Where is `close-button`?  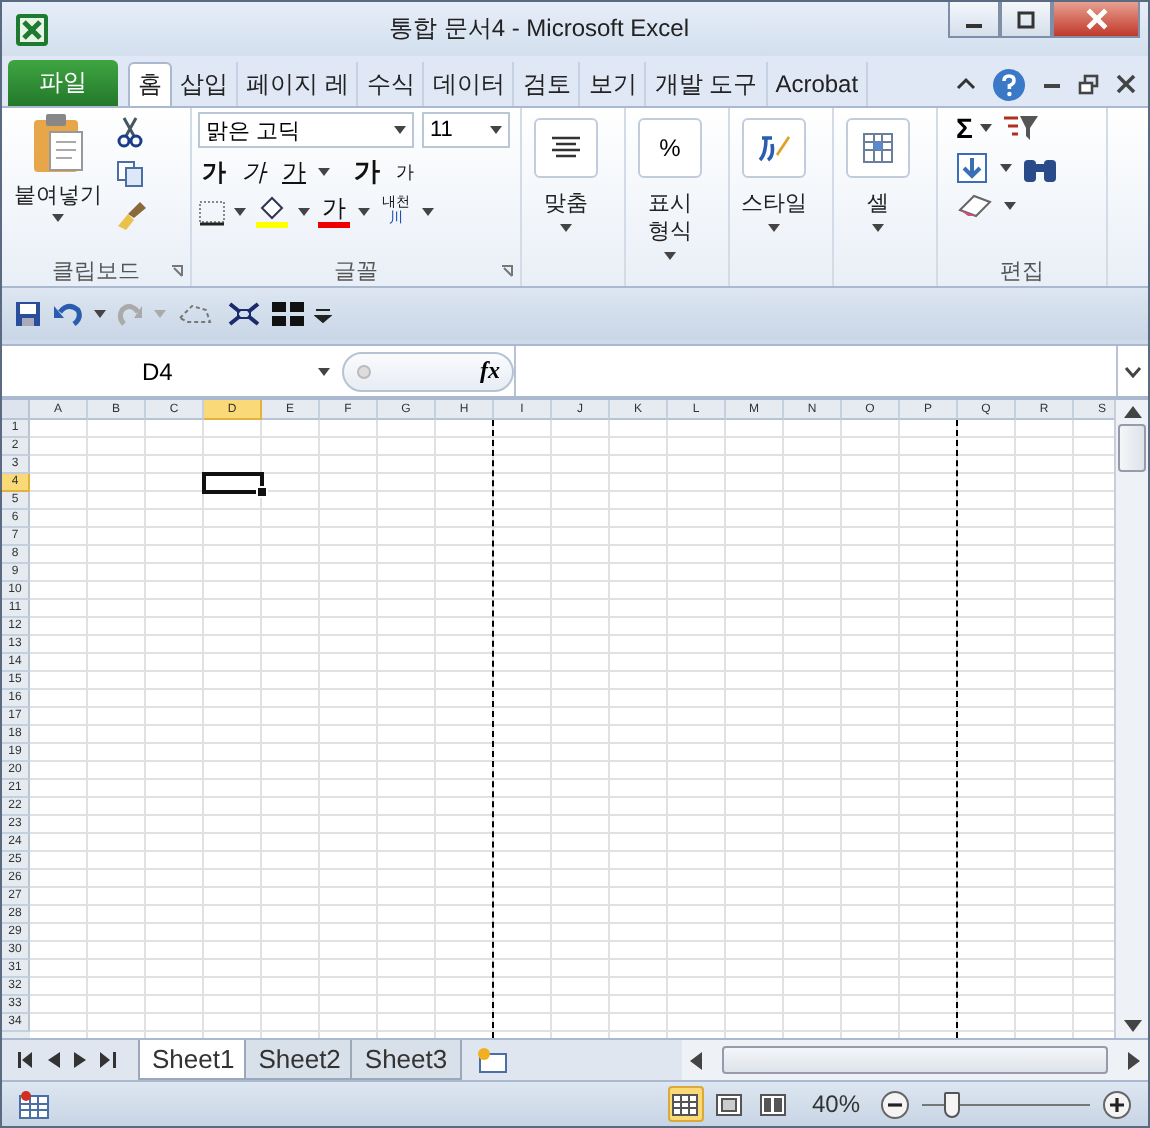 close-button is located at coordinates (1096, 20).